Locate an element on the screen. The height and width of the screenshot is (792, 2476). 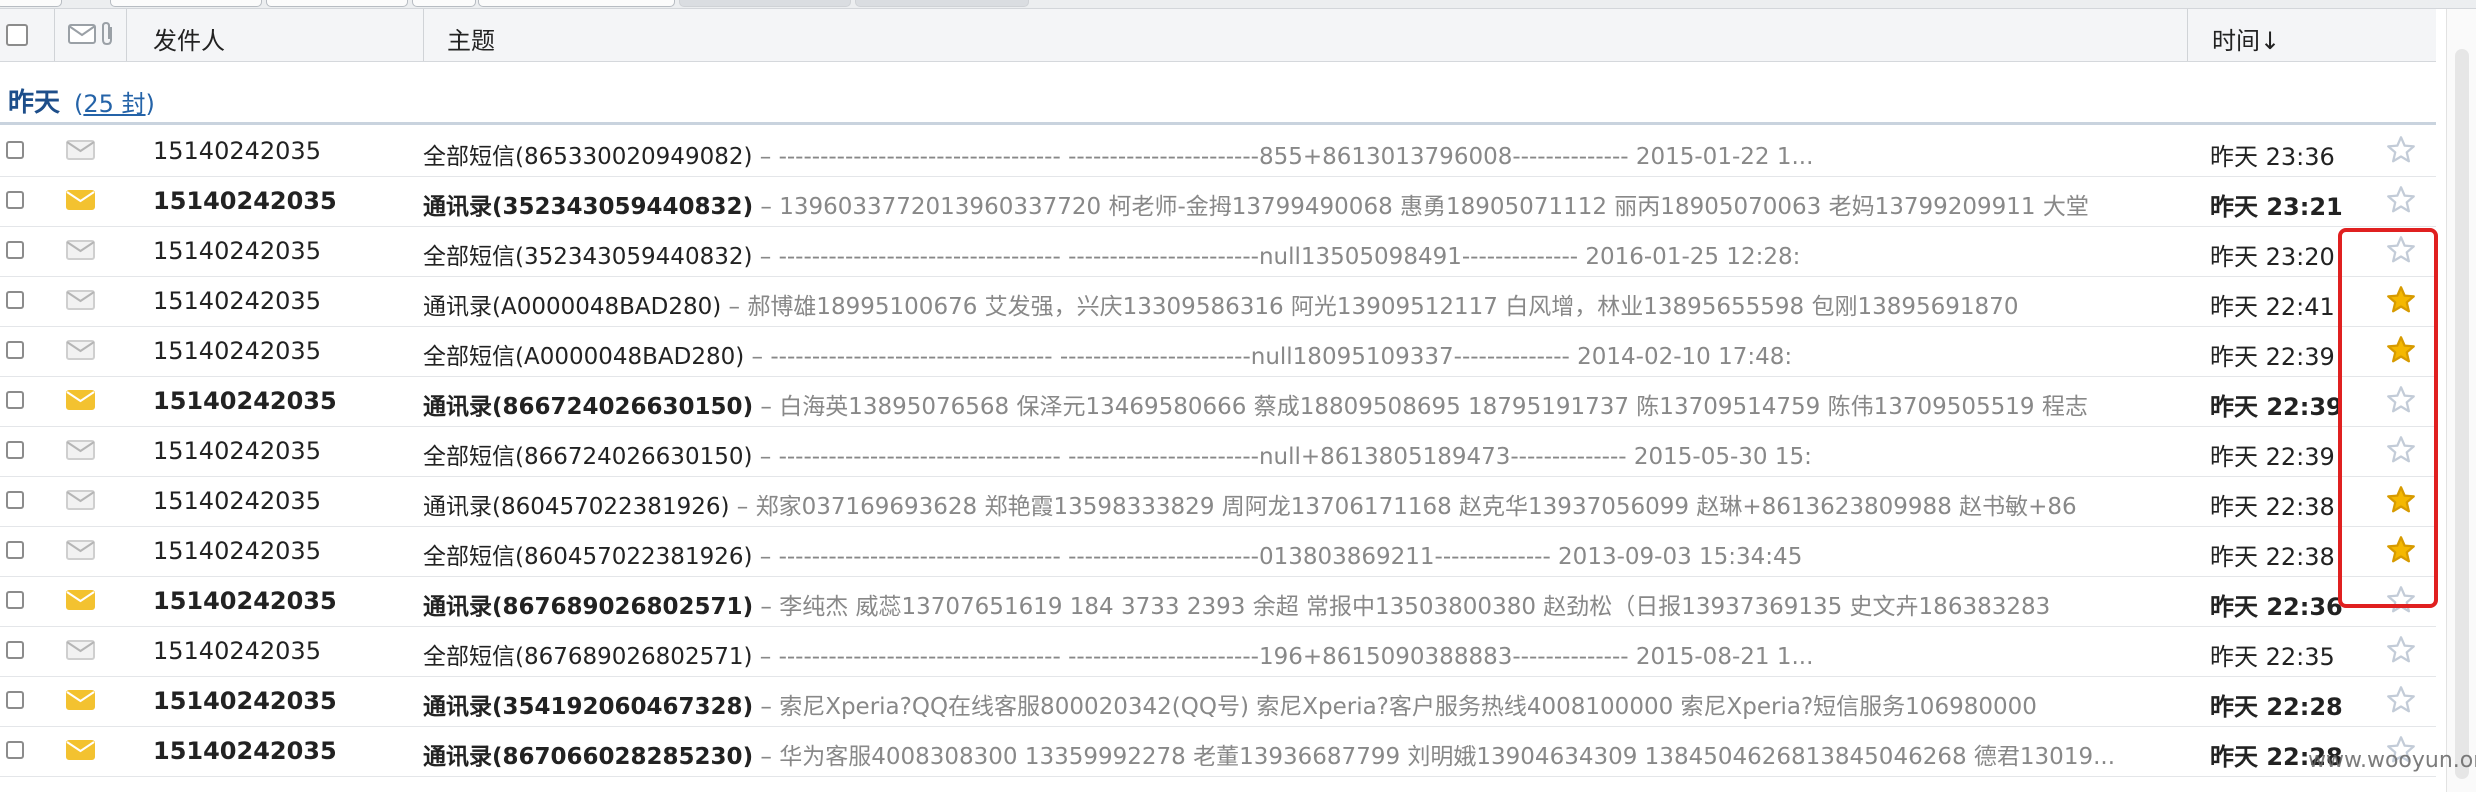
row-subject-title: 全部短信(866724026630150) is located at coordinates (587, 457).